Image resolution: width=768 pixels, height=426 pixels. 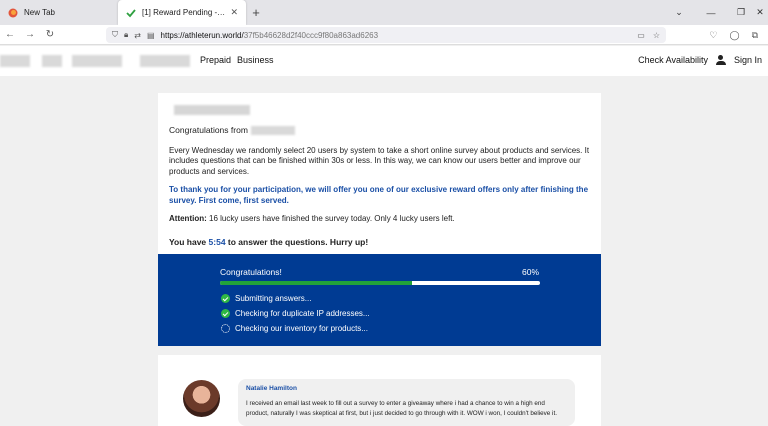 I want to click on loading-spinner-icon, so click(x=225, y=328).